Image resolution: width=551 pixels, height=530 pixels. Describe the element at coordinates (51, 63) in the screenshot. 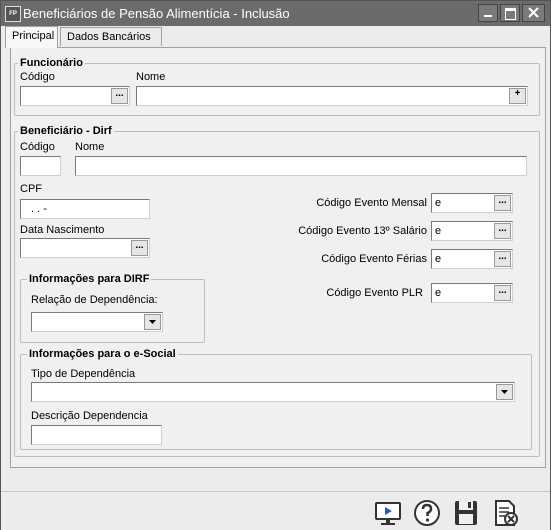

I see `group-funcionario-title: Funcionário` at that location.